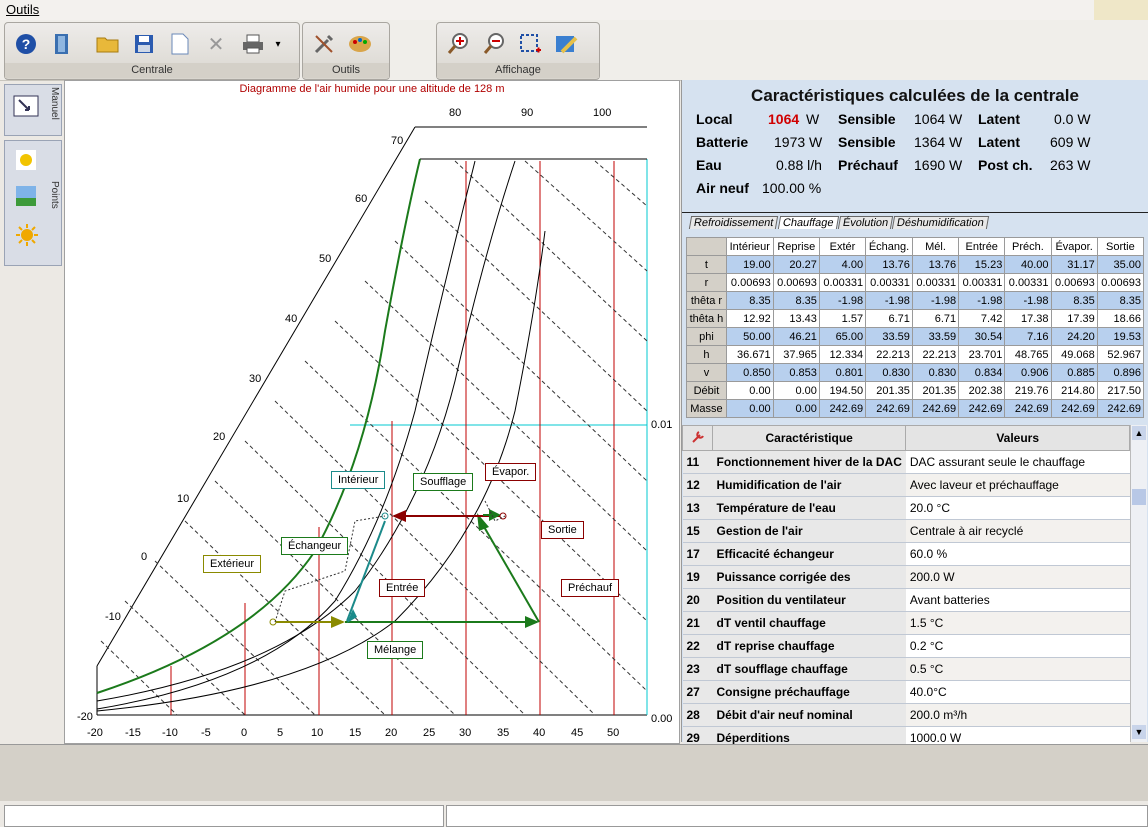  Describe the element at coordinates (1074, 300) in the screenshot. I see `table-cell: 8.35` at that location.